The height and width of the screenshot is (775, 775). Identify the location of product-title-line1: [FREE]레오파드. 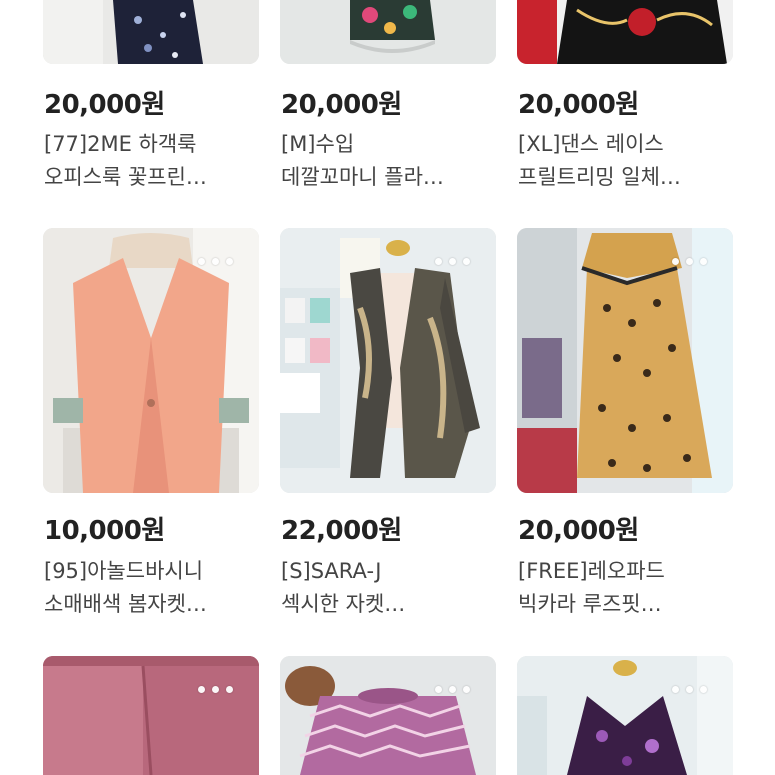
(591, 571).